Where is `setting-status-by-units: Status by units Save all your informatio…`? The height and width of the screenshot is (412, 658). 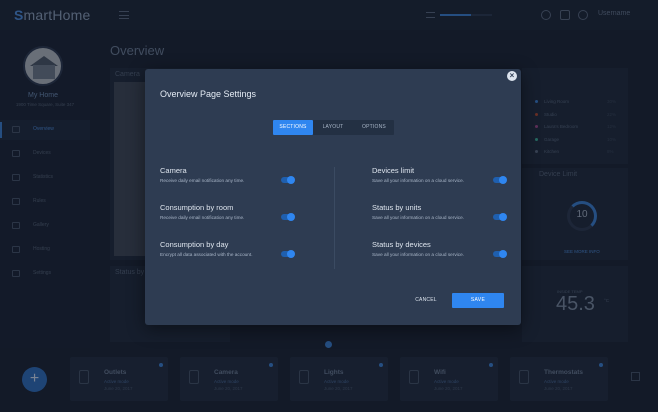
setting-status-by-units: Status by units Save all your informatio… is located at coordinates (447, 216).